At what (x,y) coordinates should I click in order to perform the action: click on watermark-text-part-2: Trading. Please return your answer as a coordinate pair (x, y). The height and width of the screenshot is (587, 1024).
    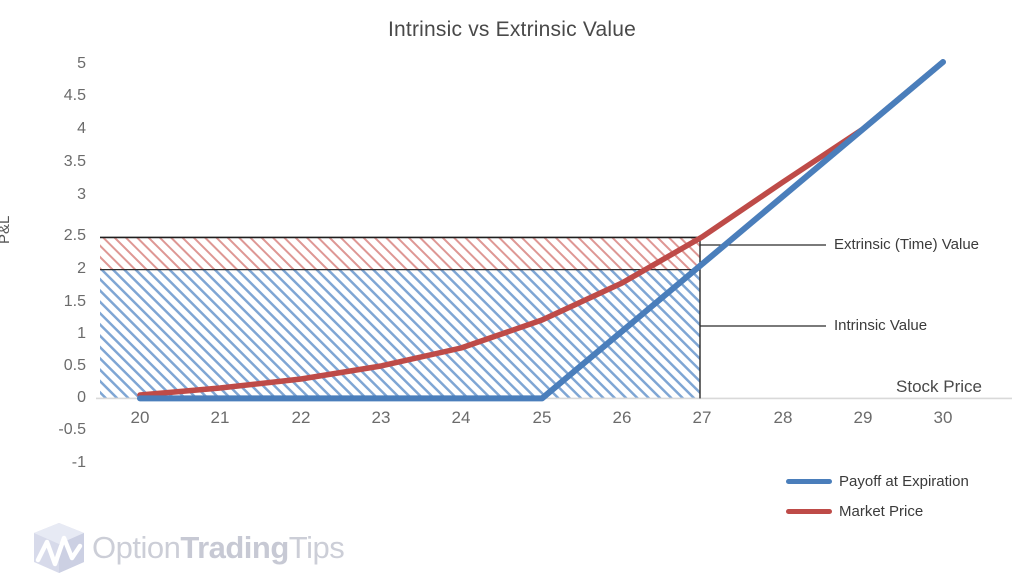
    Looking at the image, I should click on (234, 547).